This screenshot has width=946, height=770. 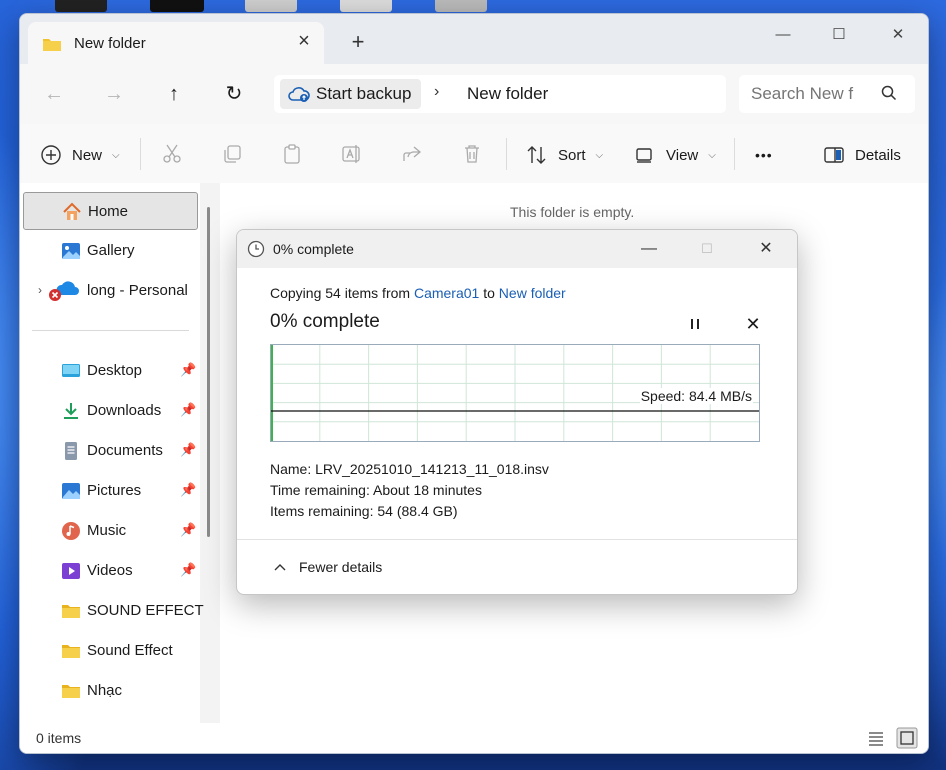 I want to click on pictures-icon, so click(x=71, y=491).